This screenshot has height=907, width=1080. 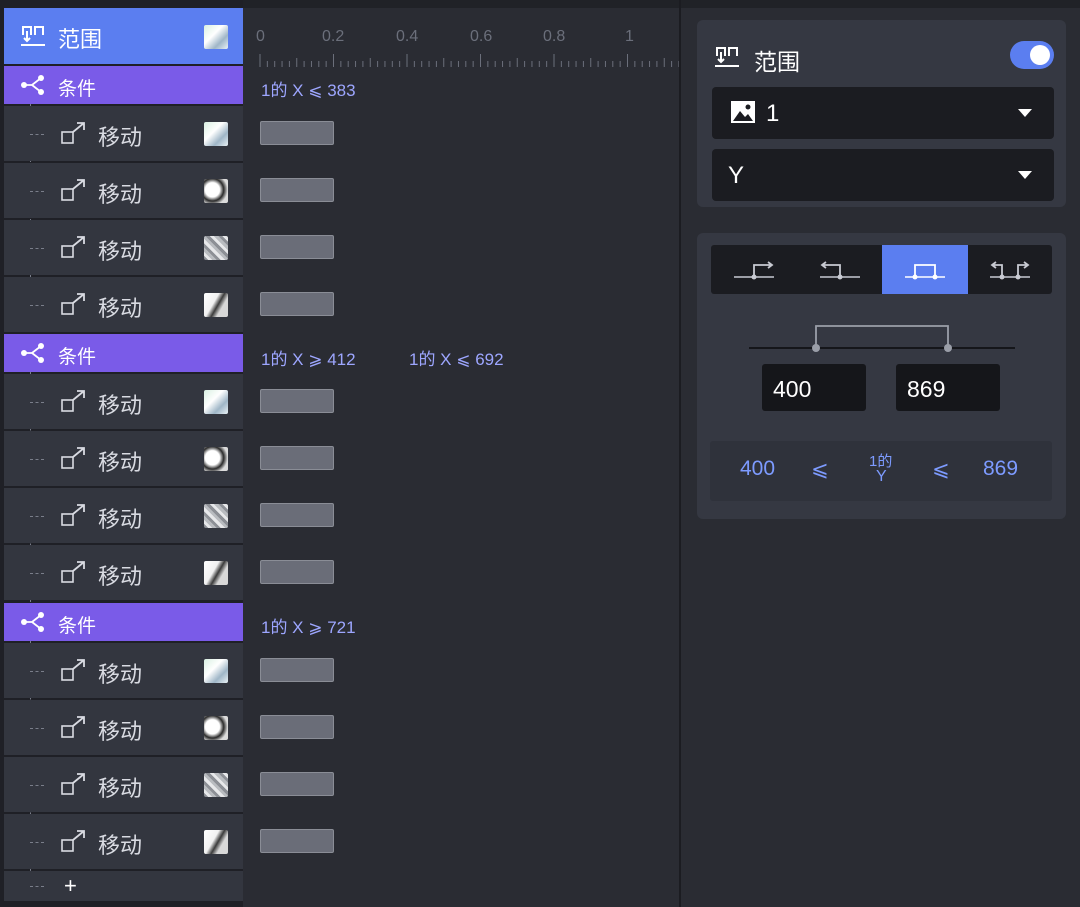 I want to click on ruler-tick-label: 1, so click(x=629, y=36).